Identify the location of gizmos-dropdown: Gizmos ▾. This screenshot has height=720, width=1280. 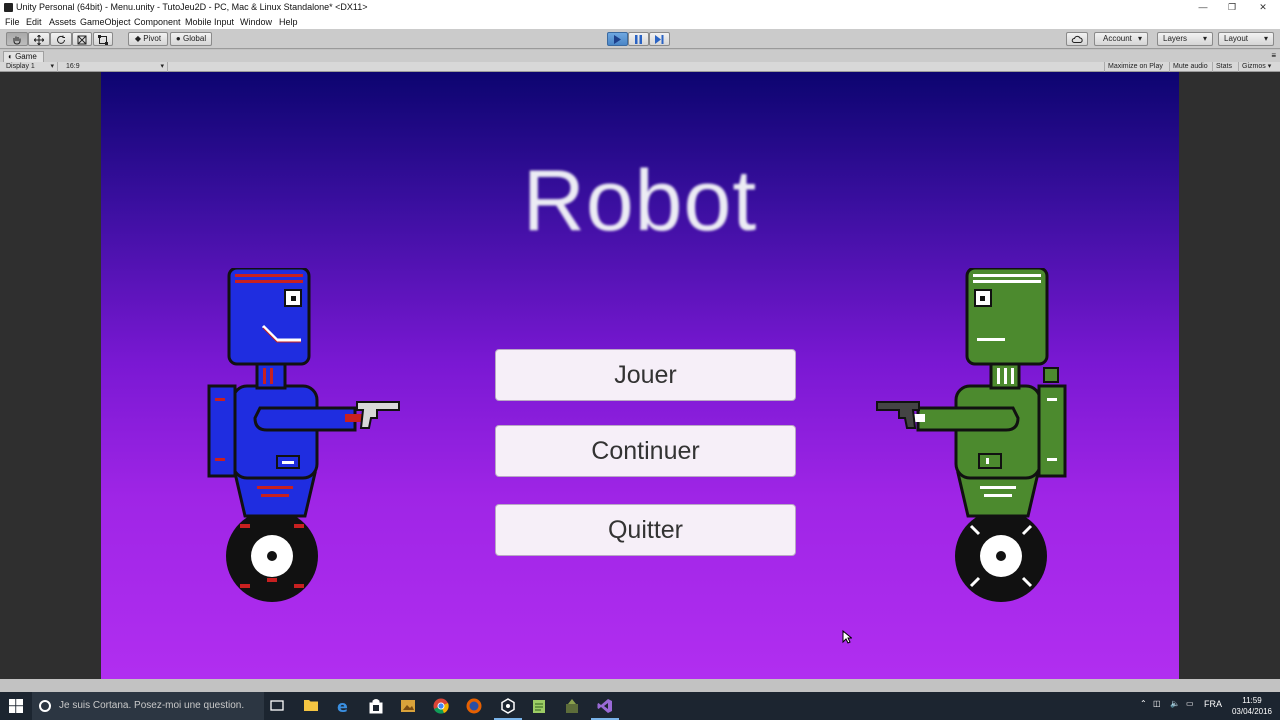
(1259, 67).